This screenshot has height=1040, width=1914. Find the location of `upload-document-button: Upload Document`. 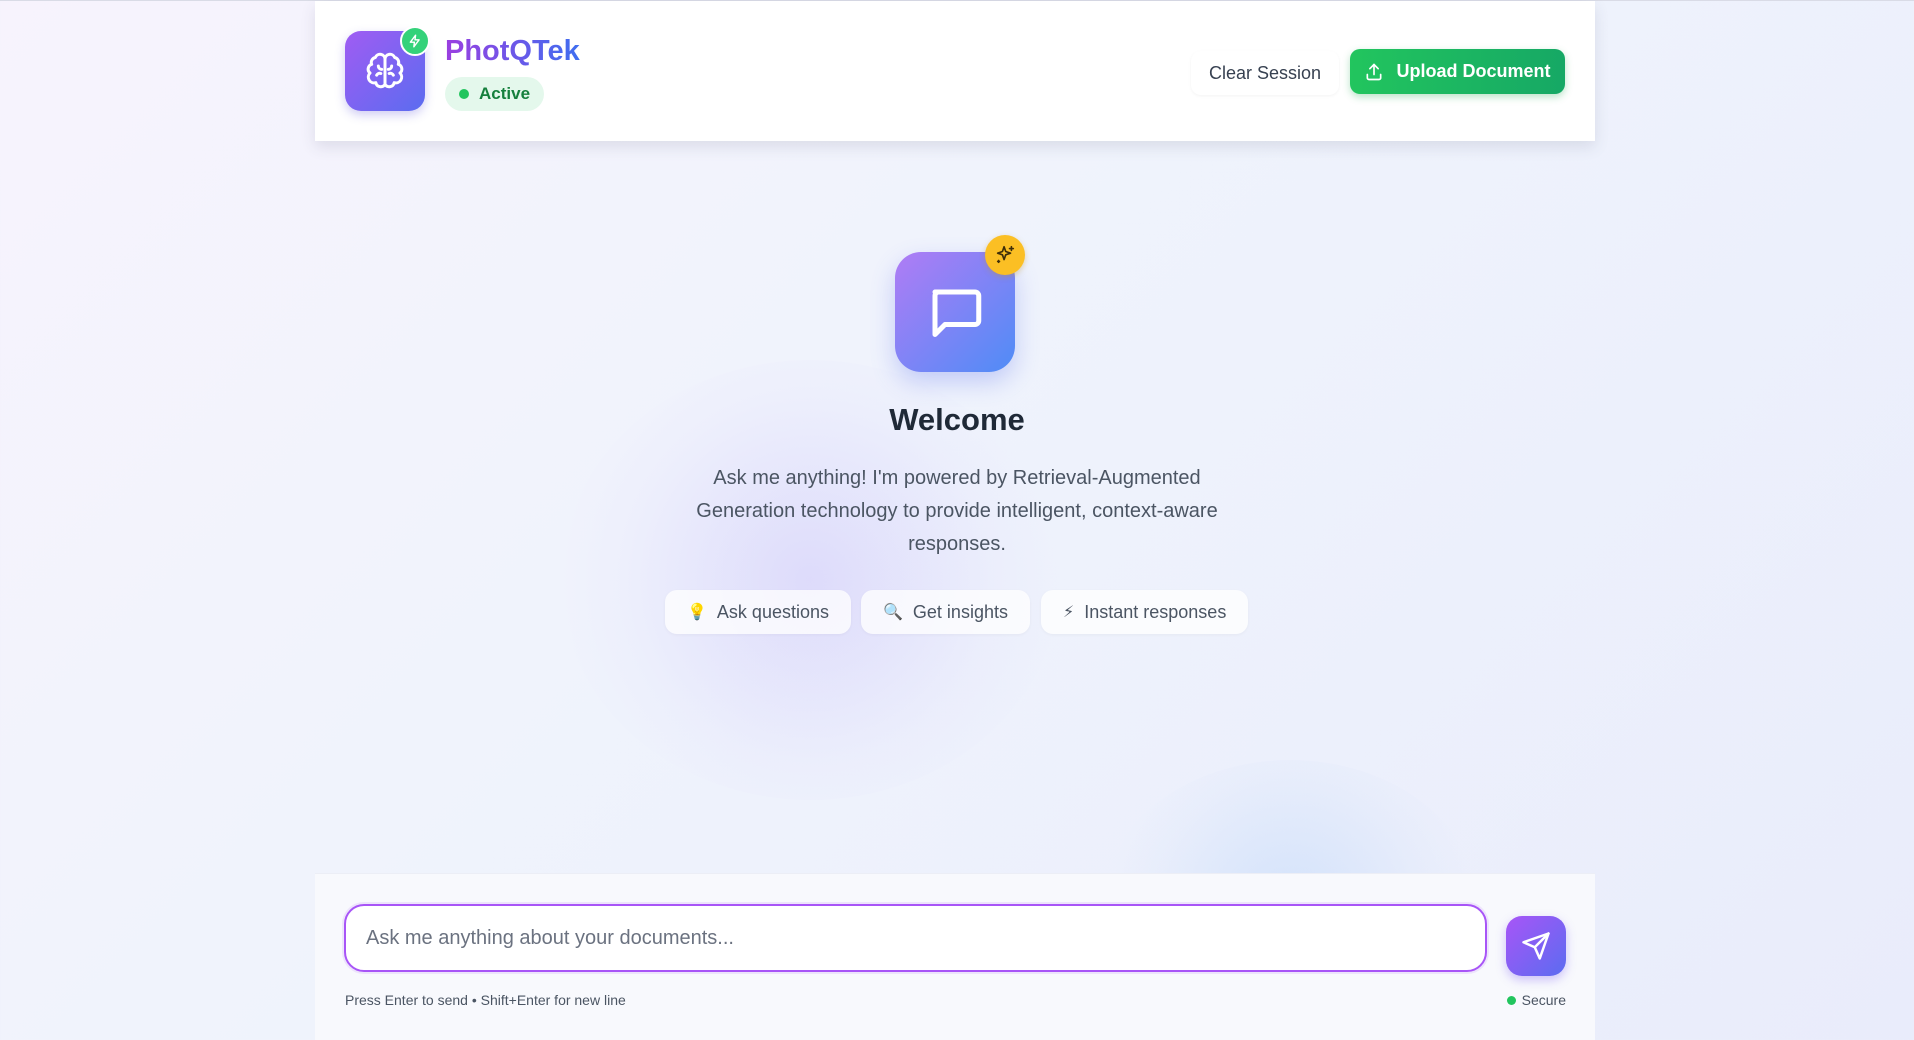

upload-document-button: Upload Document is located at coordinates (1457, 71).